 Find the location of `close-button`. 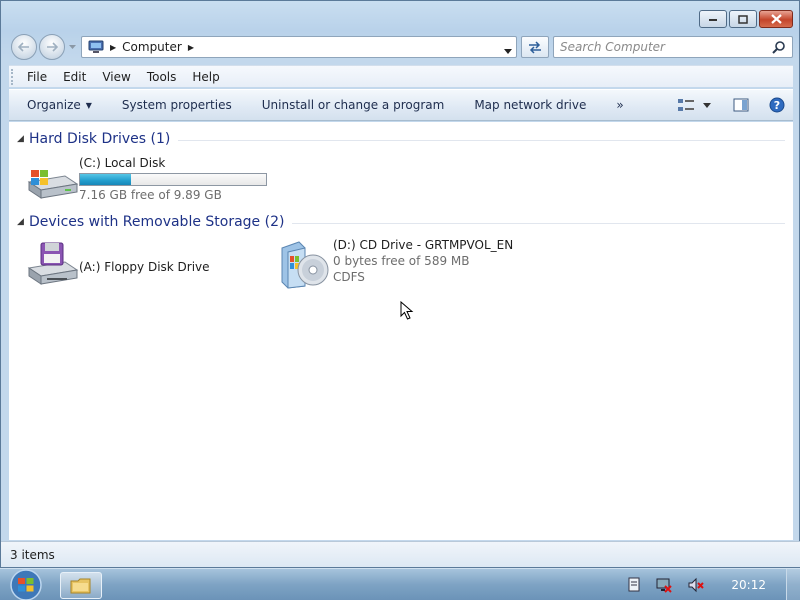

close-button is located at coordinates (776, 19).